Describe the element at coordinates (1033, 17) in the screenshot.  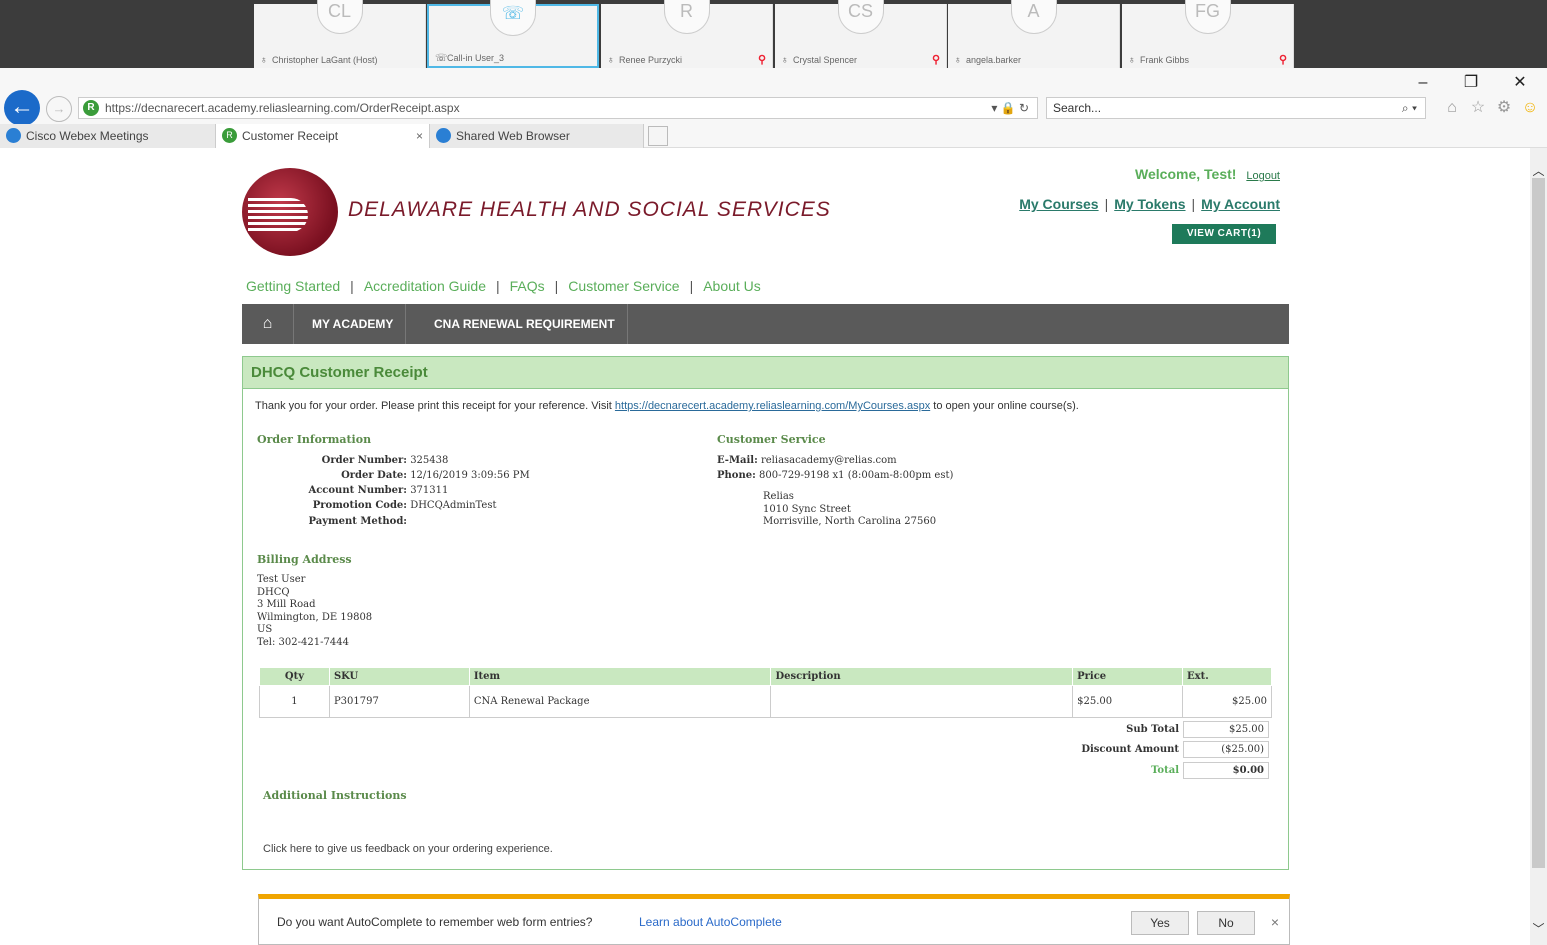
I see `participant-avatar: A` at that location.